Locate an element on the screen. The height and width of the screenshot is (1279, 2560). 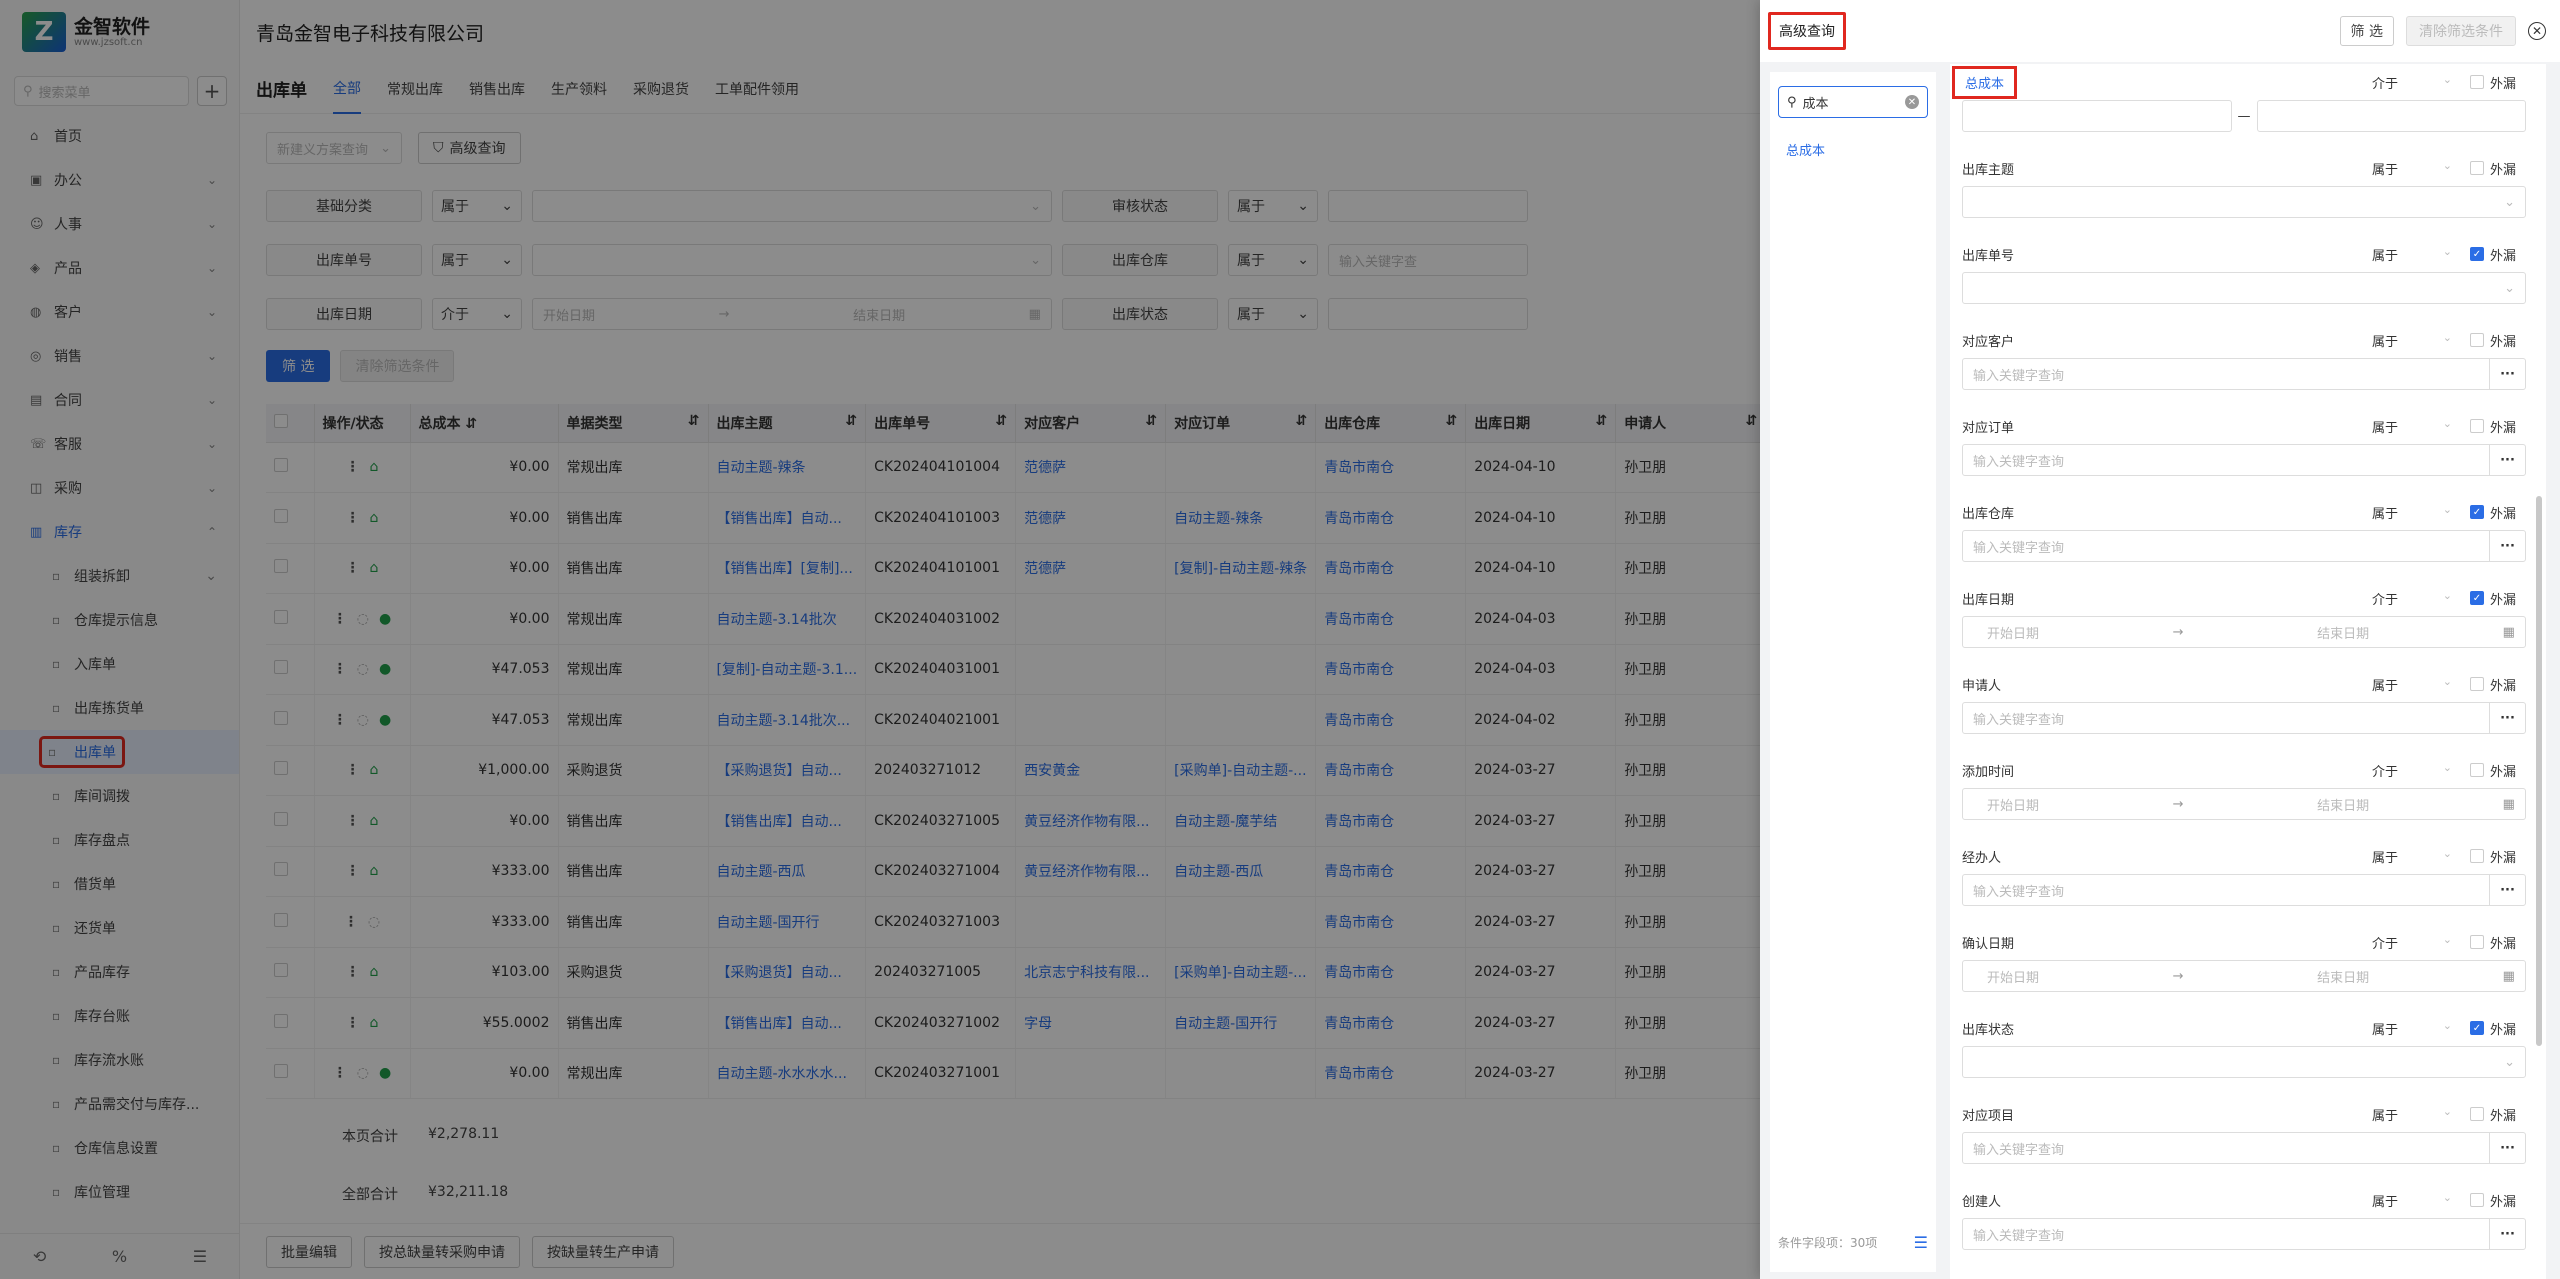
field-name: 对应客户 is located at coordinates (1988, 342).